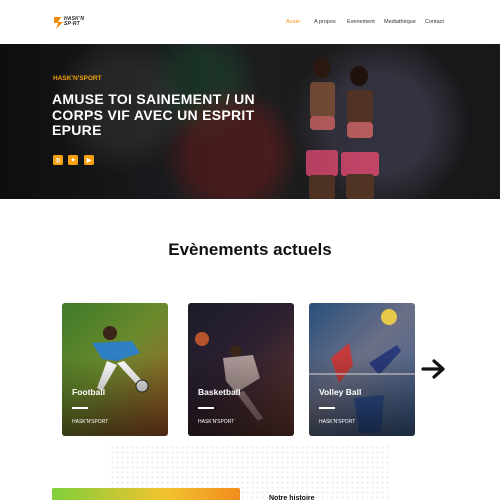 This screenshot has height=502, width=500. I want to click on event-card-volley-ball: Volley Ball HASK'N'SPORT, so click(362, 369).